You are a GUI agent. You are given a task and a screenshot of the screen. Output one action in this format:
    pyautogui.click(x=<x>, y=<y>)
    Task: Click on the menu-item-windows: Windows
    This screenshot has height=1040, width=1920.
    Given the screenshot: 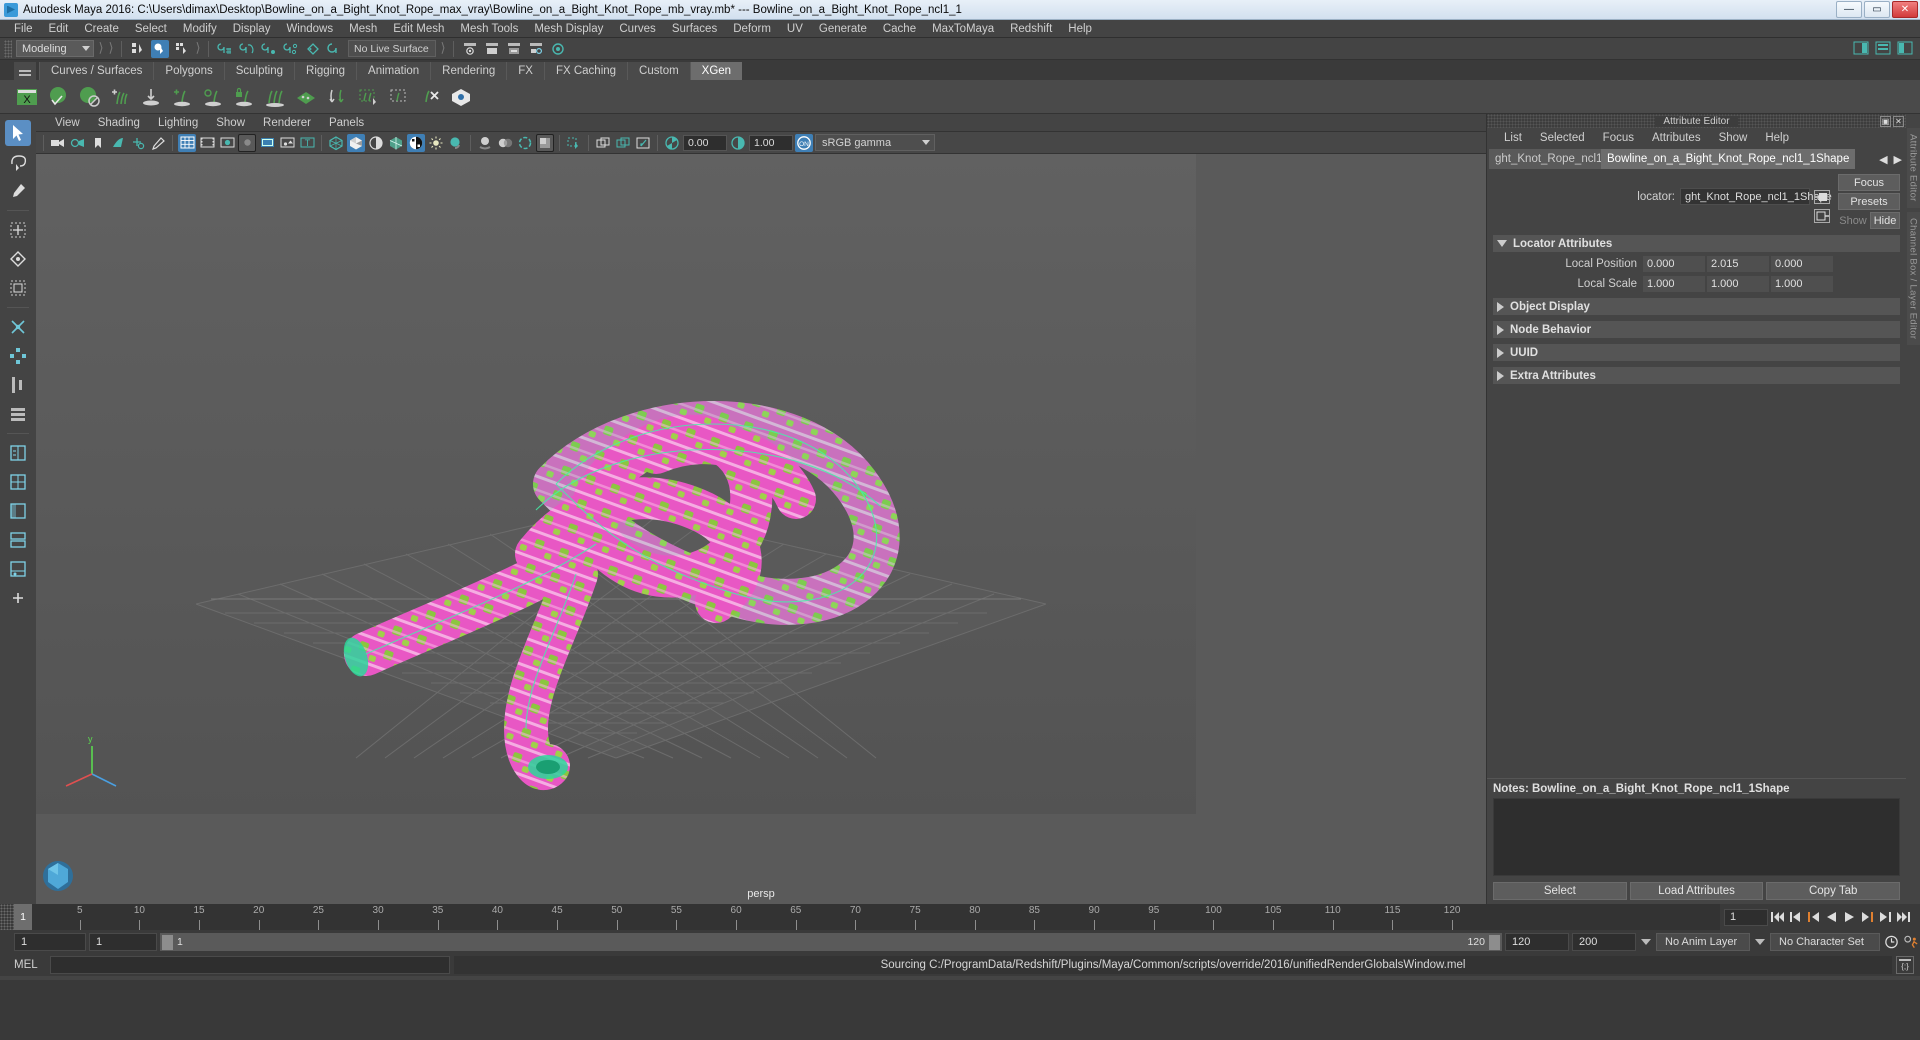 What is the action you would take?
    pyautogui.click(x=309, y=29)
    